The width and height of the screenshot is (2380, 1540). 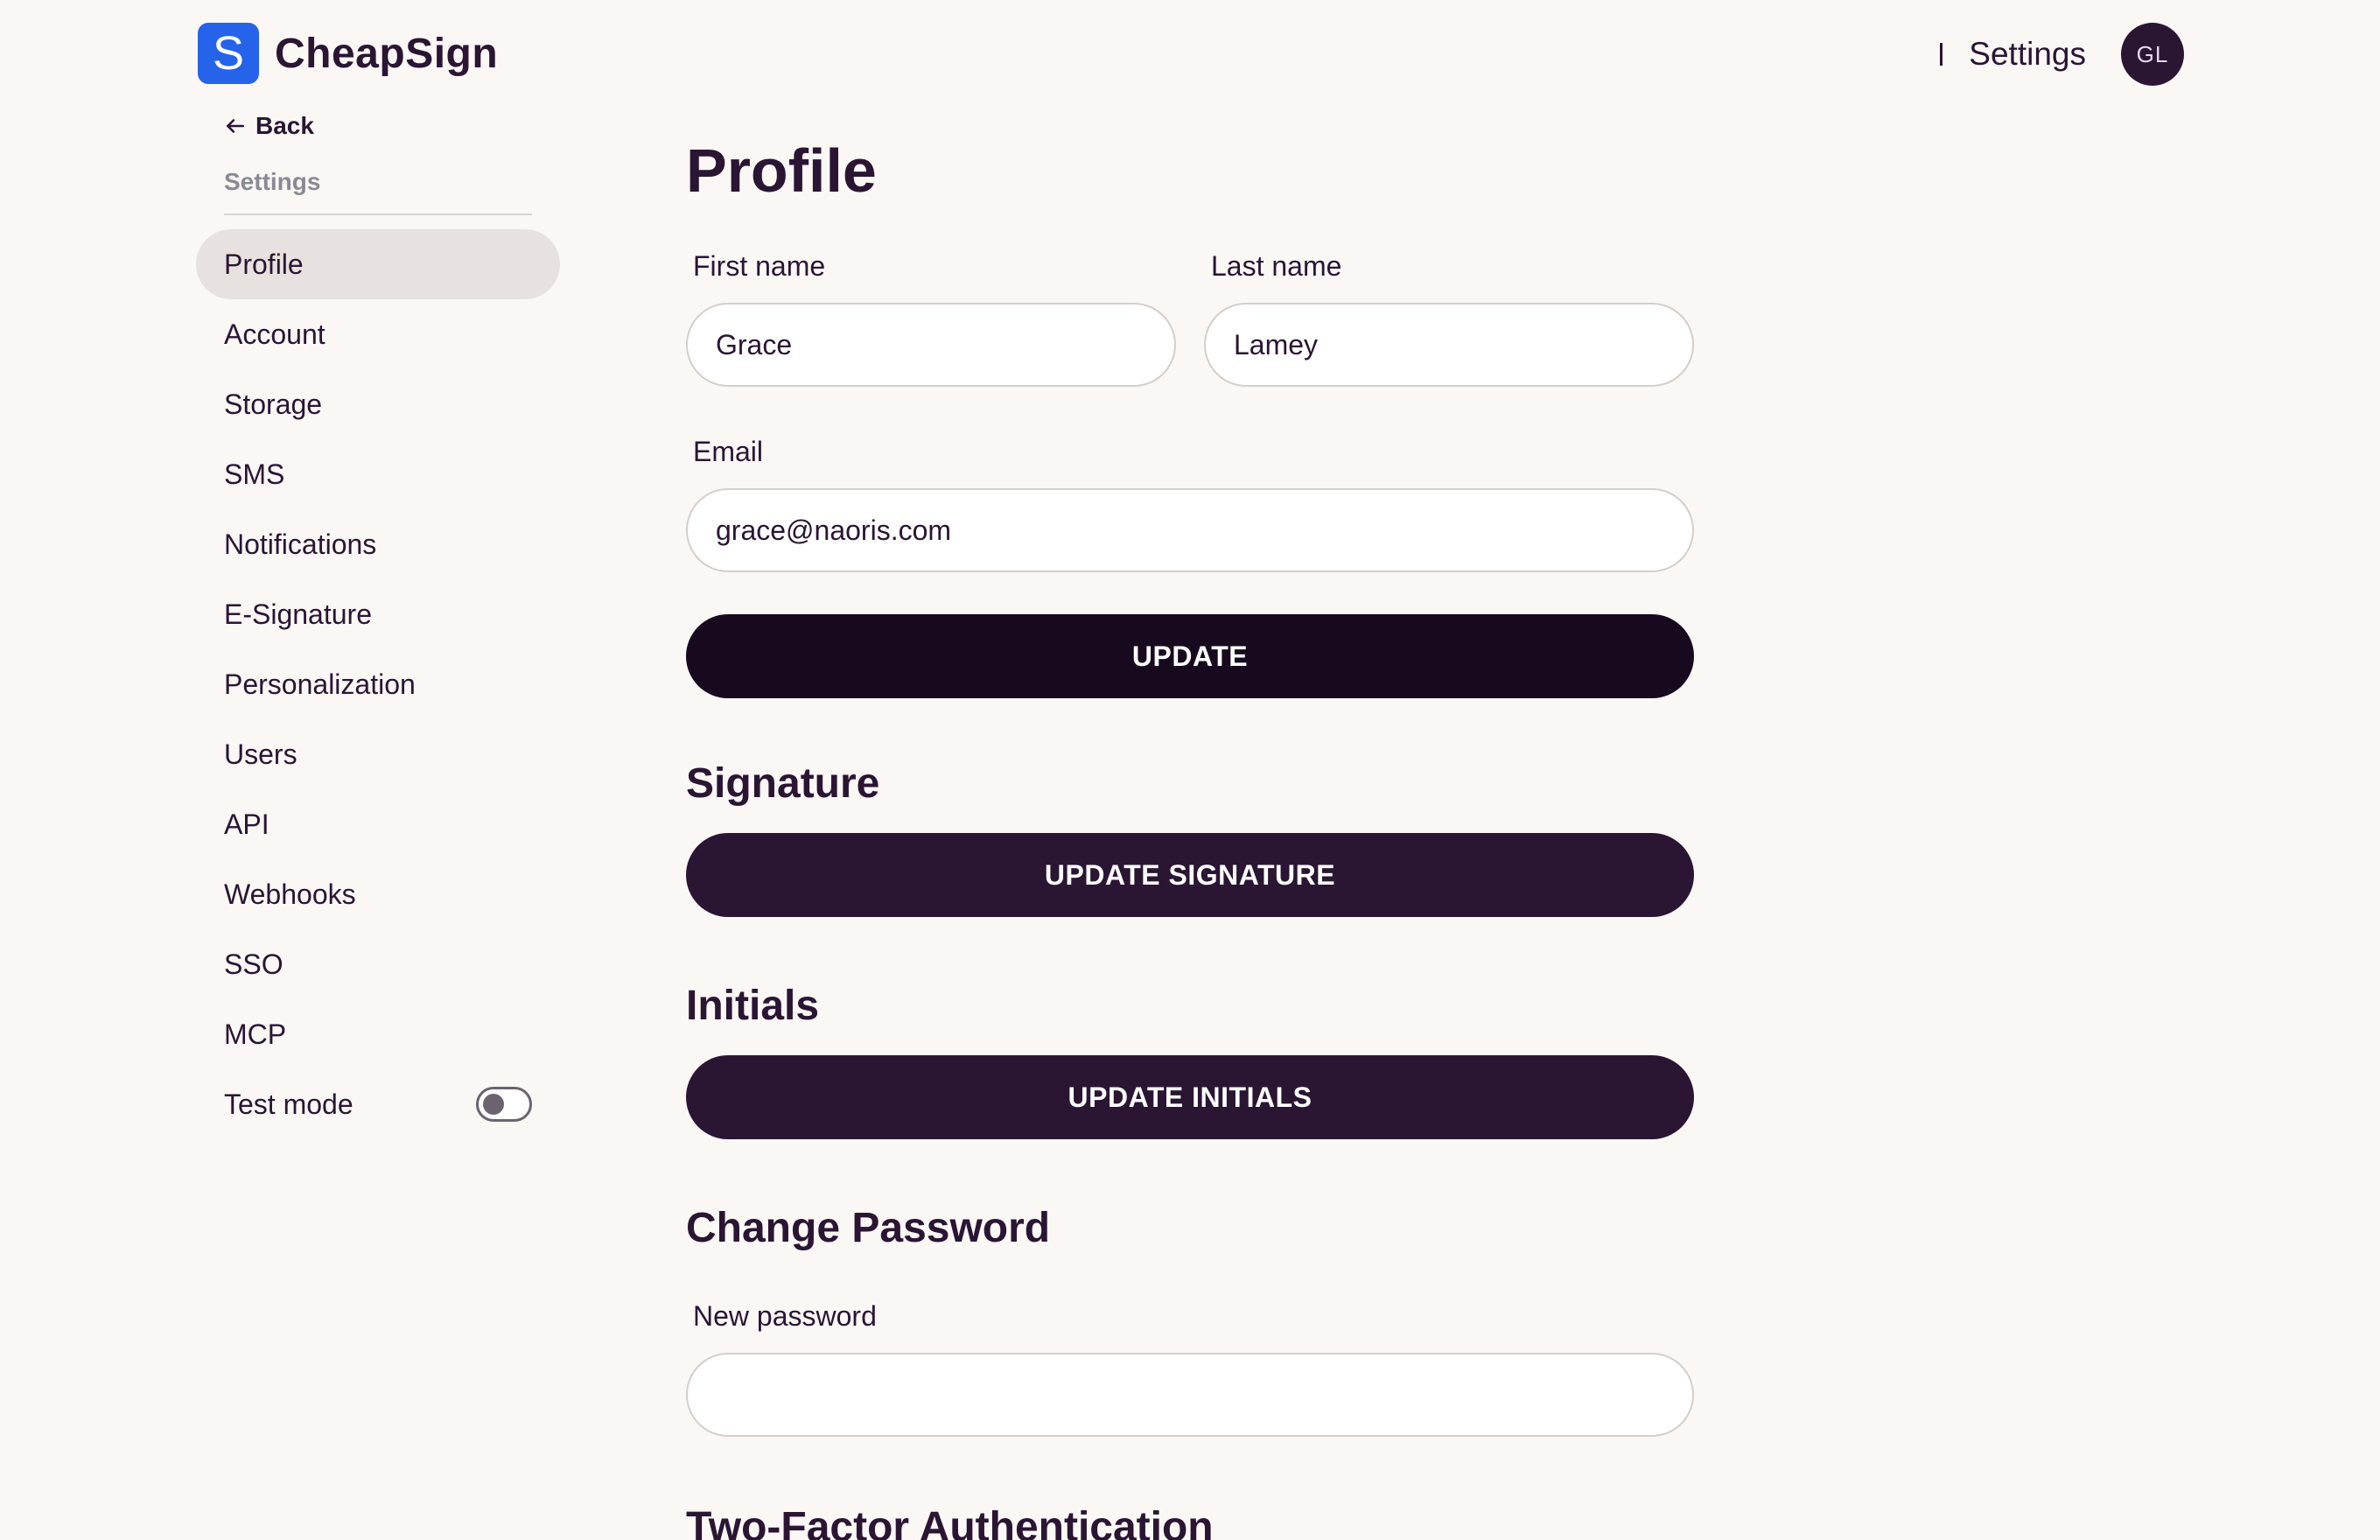 I want to click on sidebar-item-e-signature: E-Signature, so click(x=378, y=614).